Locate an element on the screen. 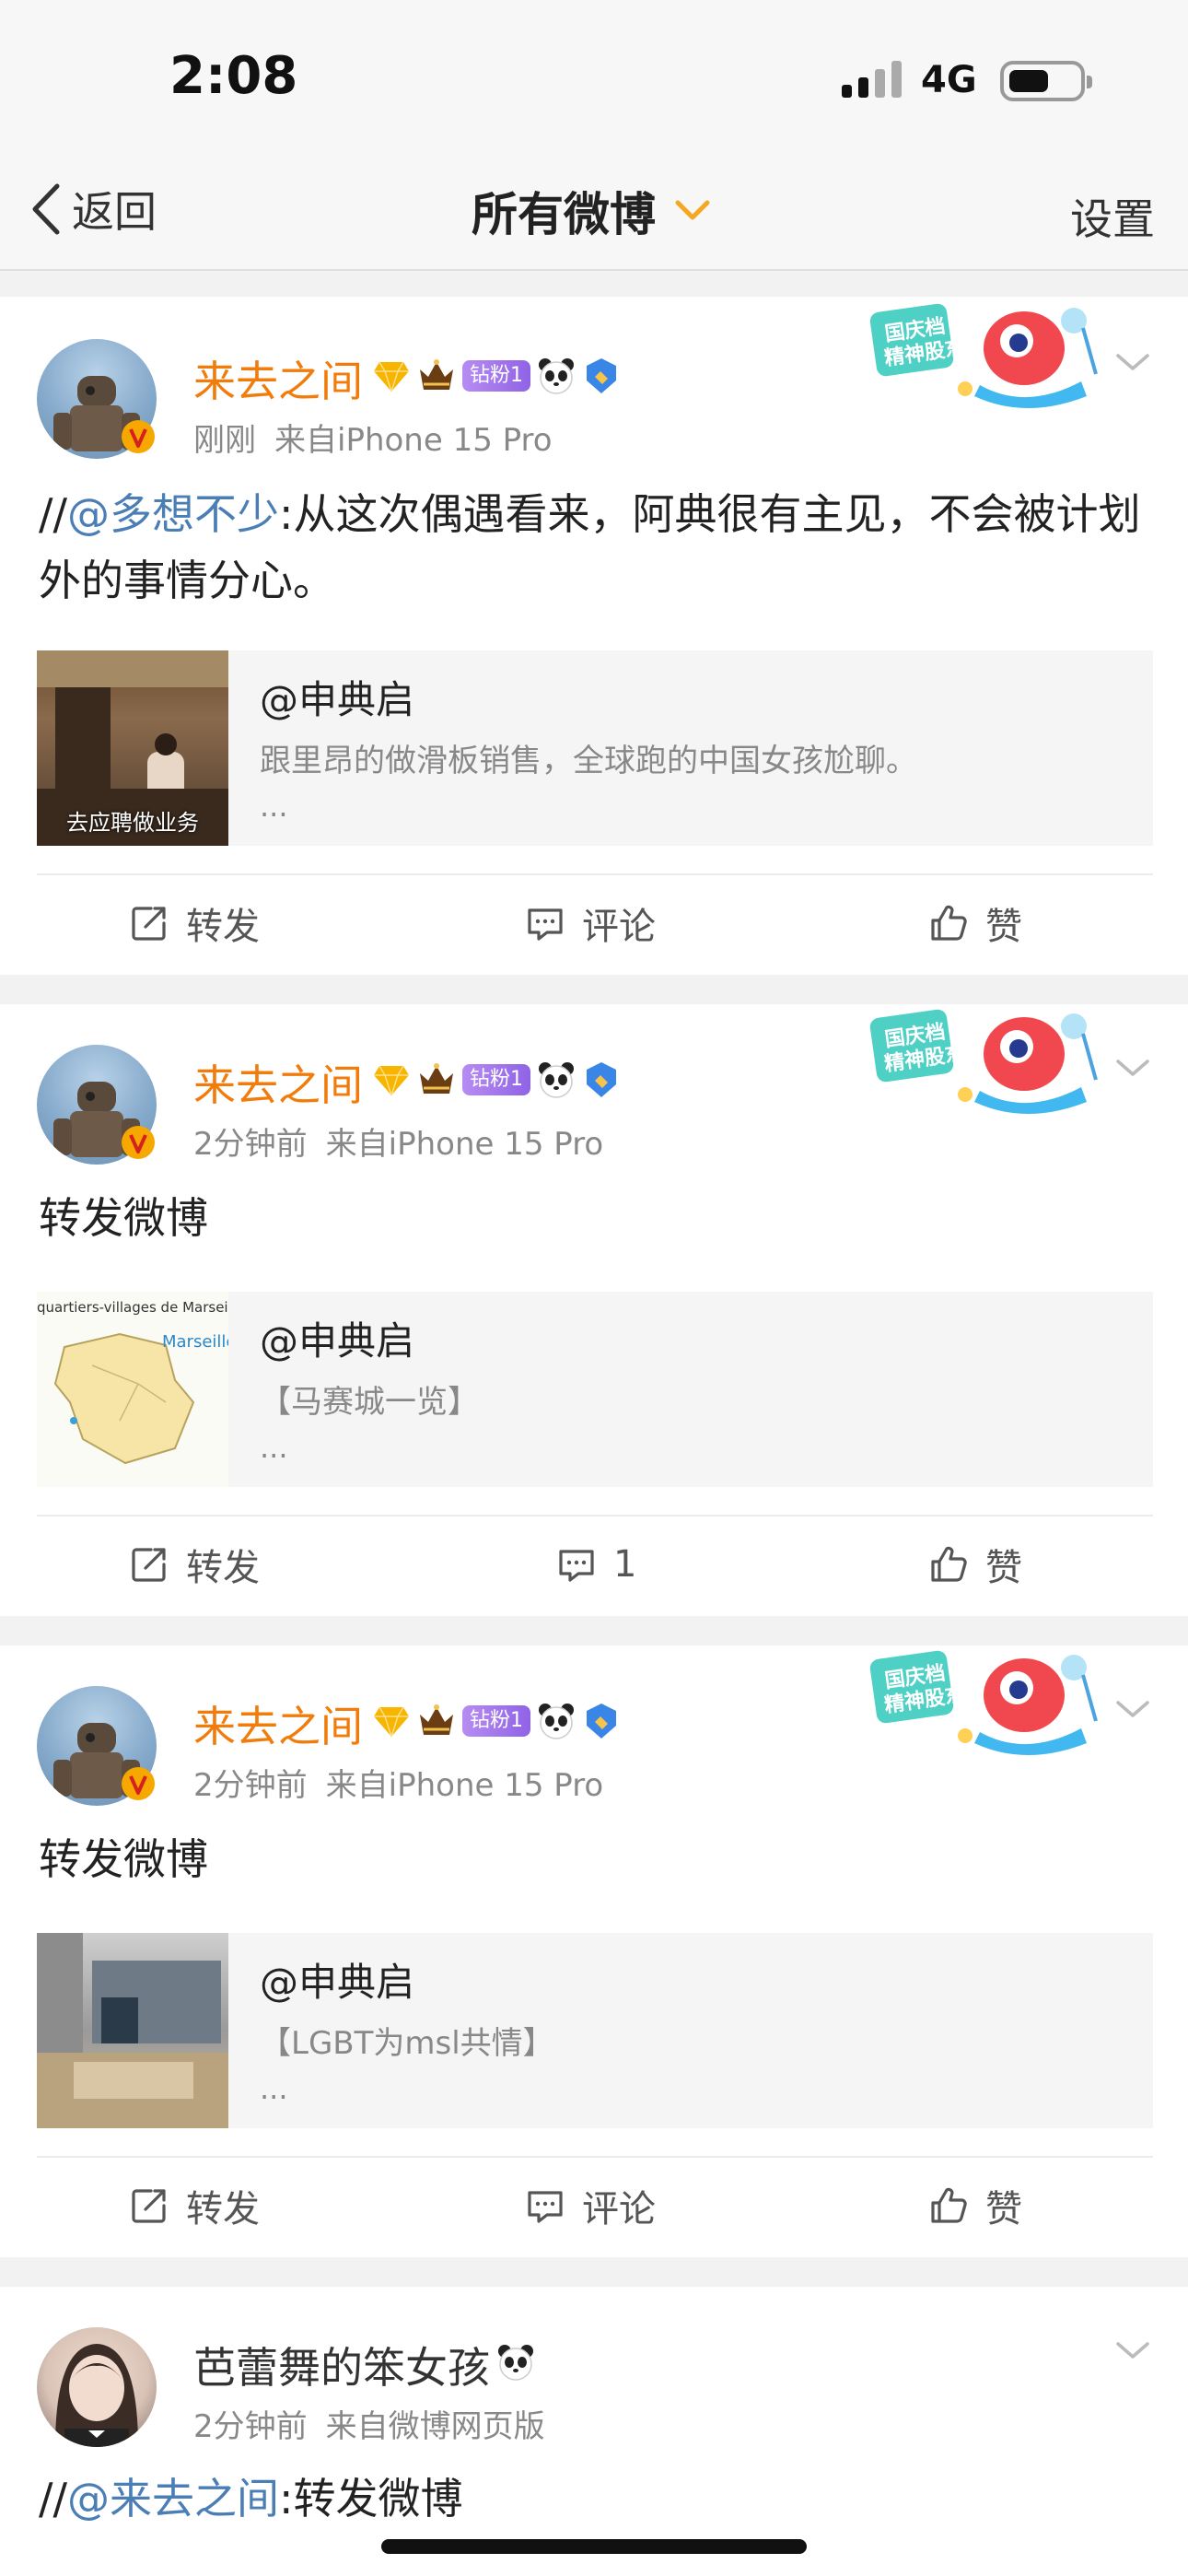 The image size is (1188, 2576). username: 芭蕾舞的笨女孩 is located at coordinates (341, 2365).